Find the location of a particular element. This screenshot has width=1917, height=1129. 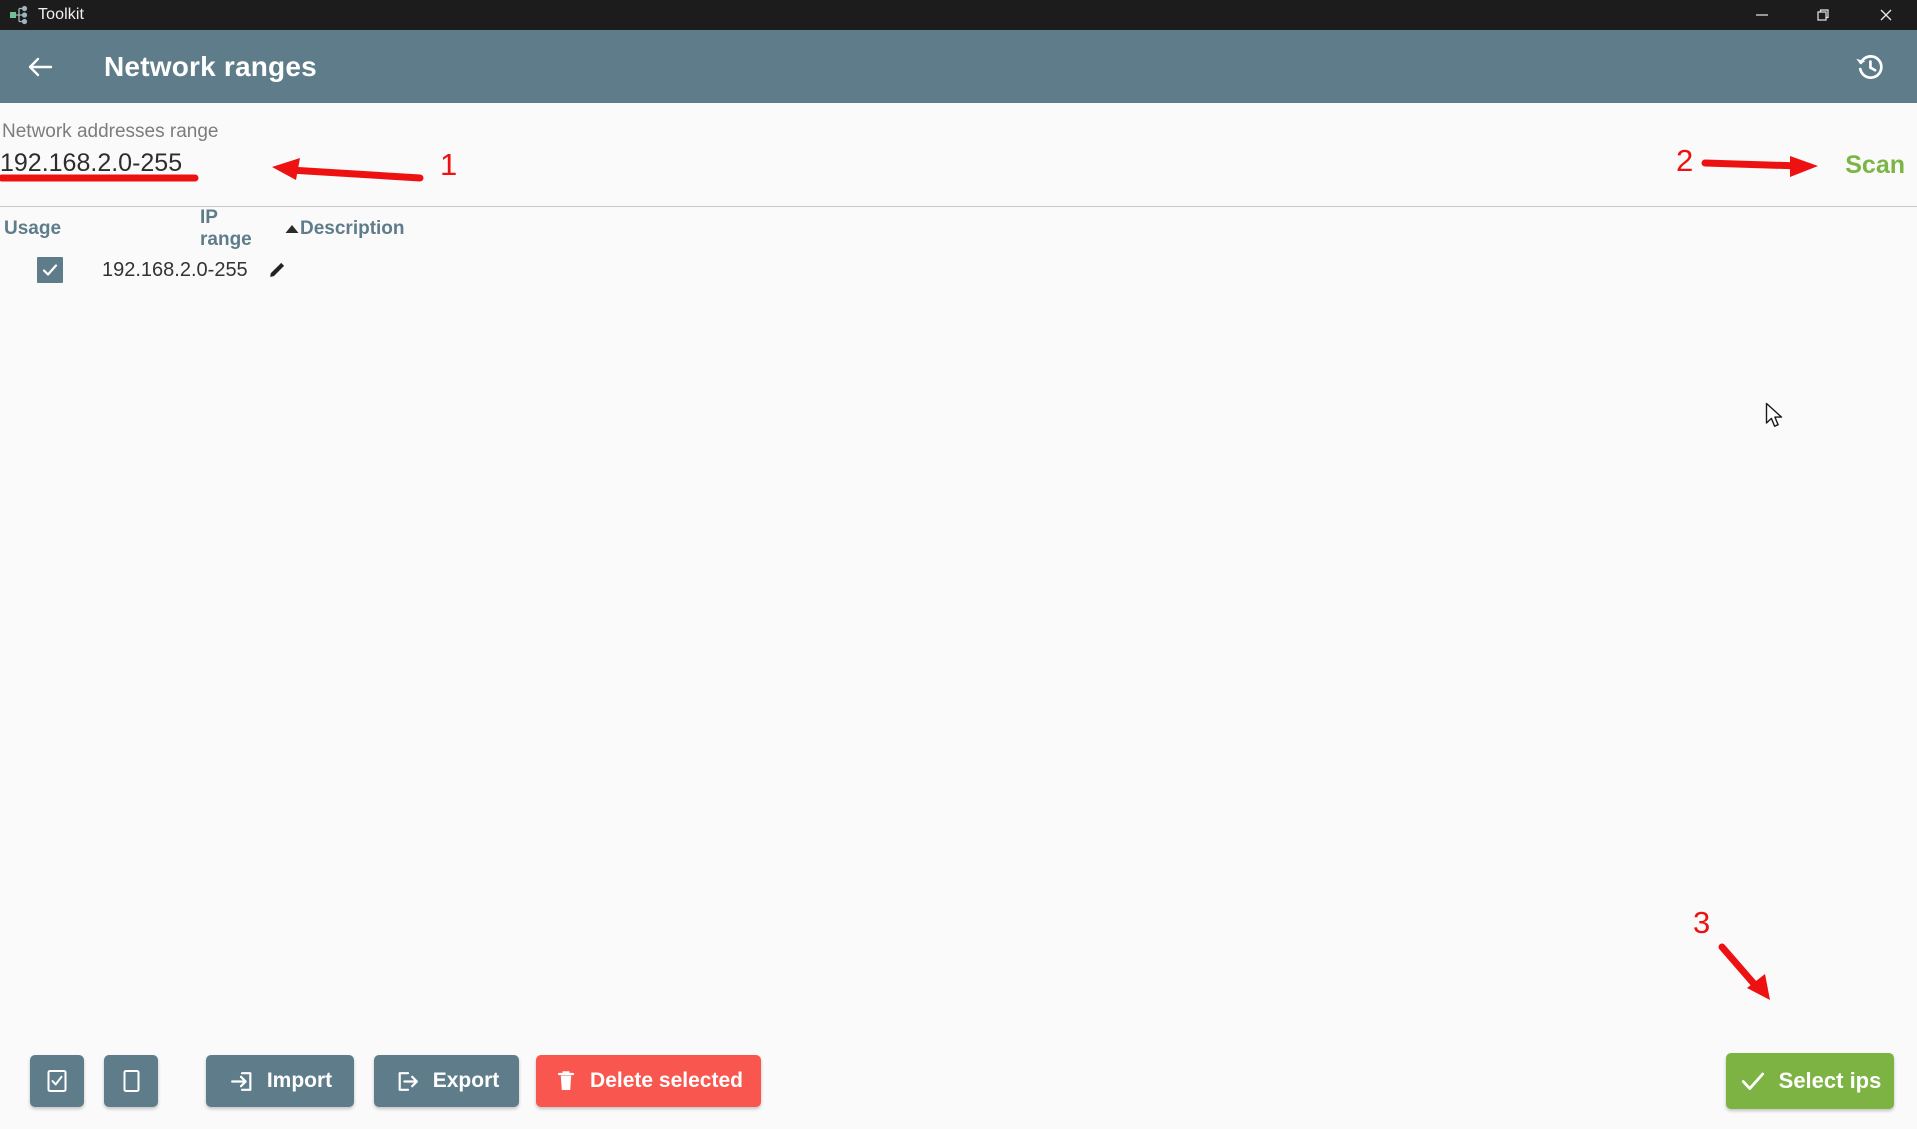

window-controls is located at coordinates (1824, 15).